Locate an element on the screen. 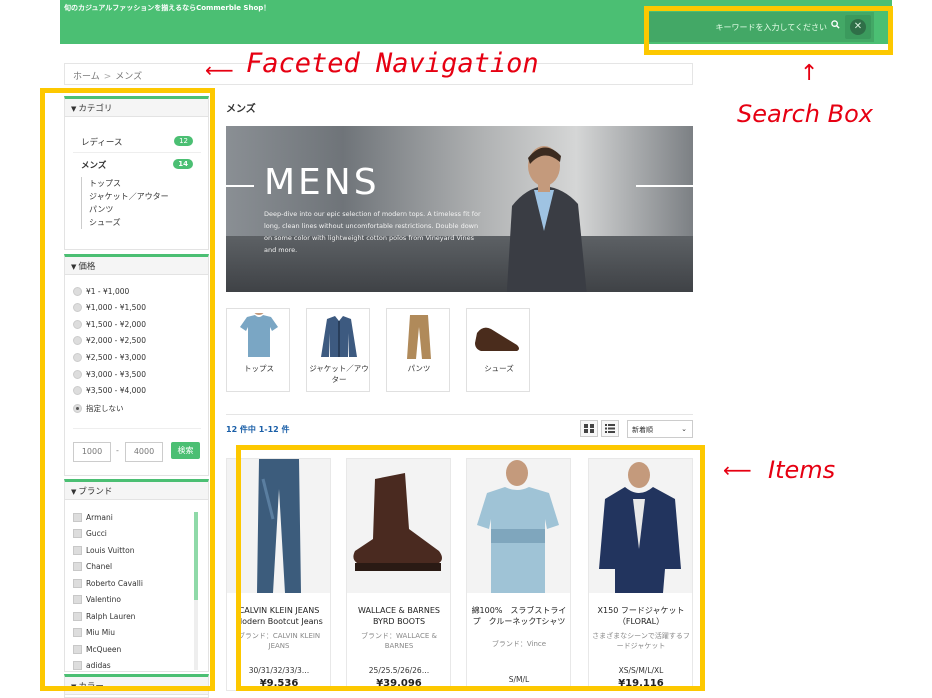 The height and width of the screenshot is (698, 932). category-tile-label: パンツ is located at coordinates (419, 368).